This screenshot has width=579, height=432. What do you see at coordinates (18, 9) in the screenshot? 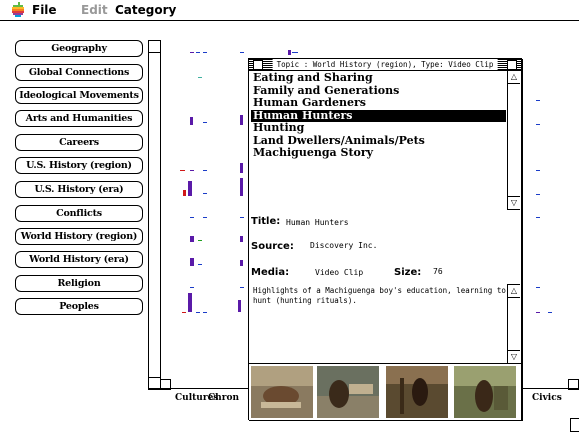
I see `apple-menu-icon` at bounding box center [18, 9].